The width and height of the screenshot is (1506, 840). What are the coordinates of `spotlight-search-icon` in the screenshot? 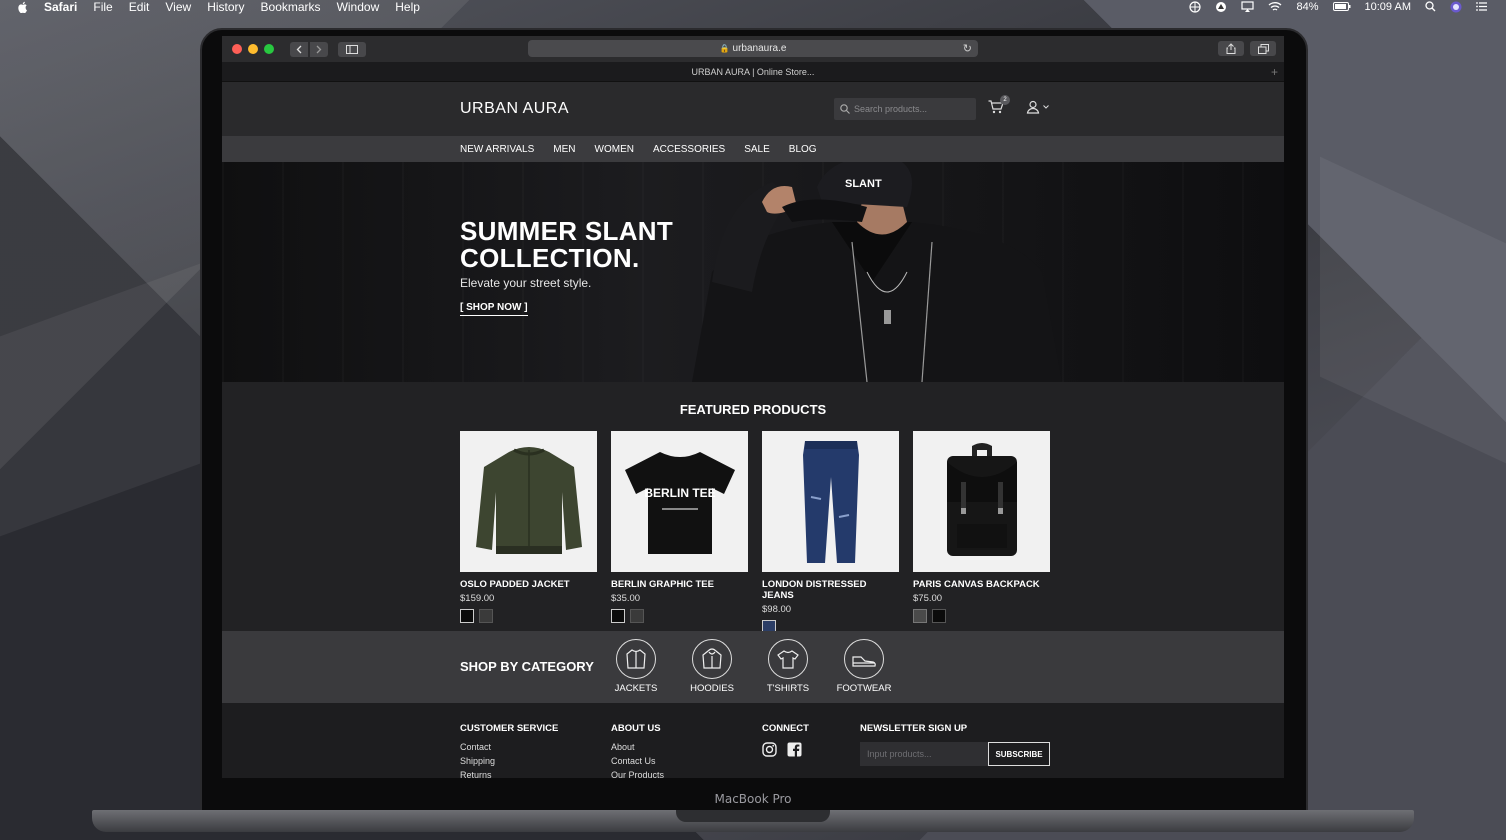 It's located at (1430, 6).